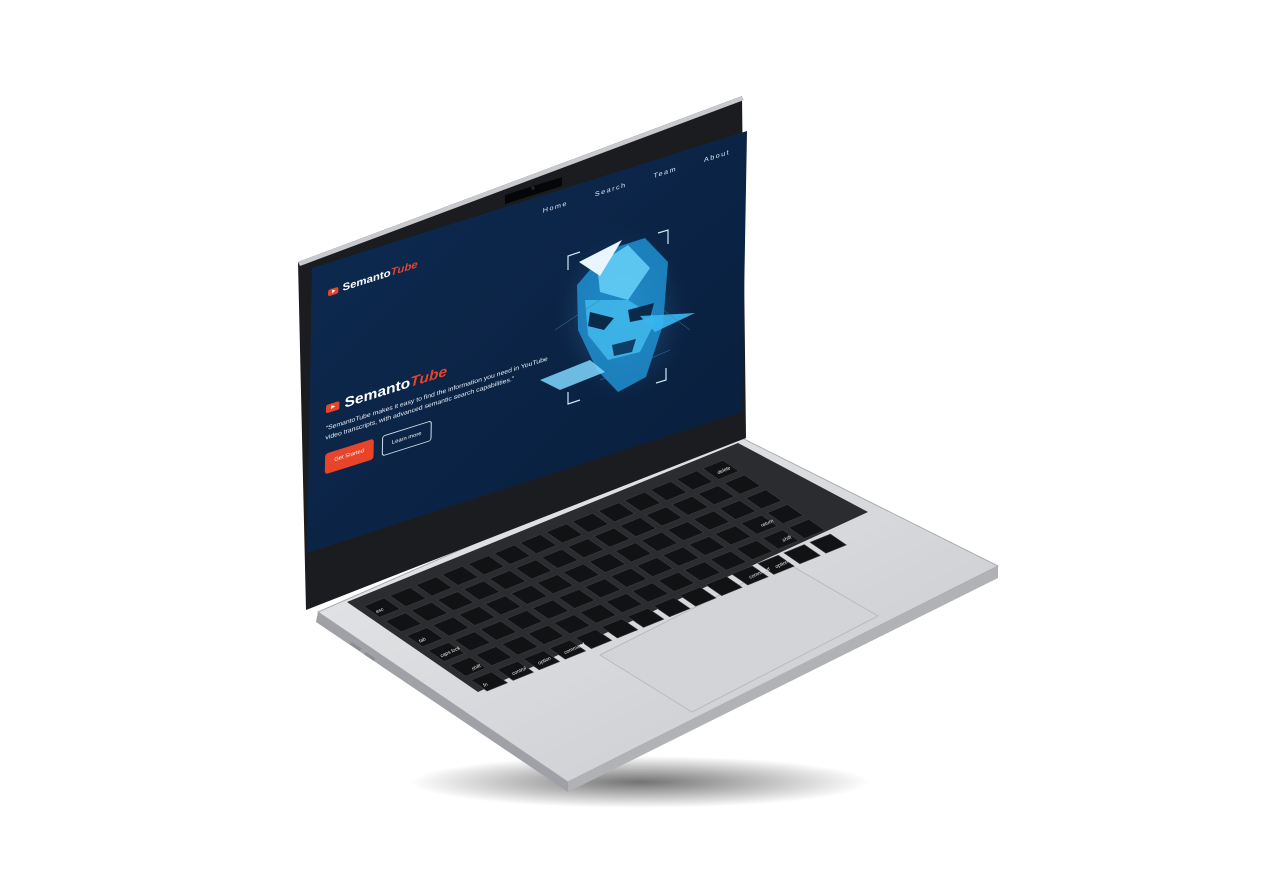  Describe the element at coordinates (611, 190) in the screenshot. I see `nav-search: Search` at that location.